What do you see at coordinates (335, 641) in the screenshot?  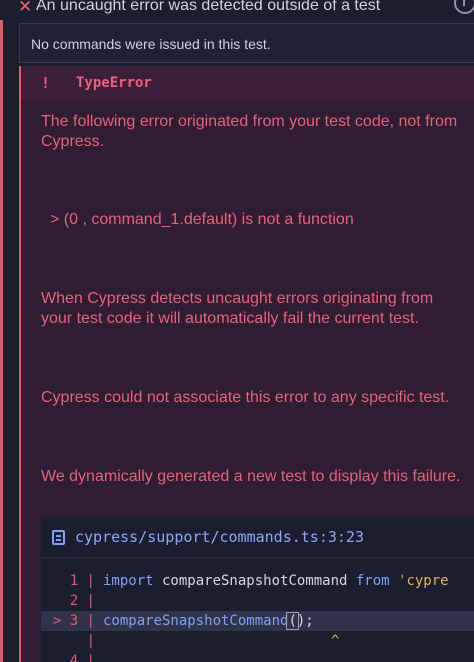 I see `caret-marker: ^` at bounding box center [335, 641].